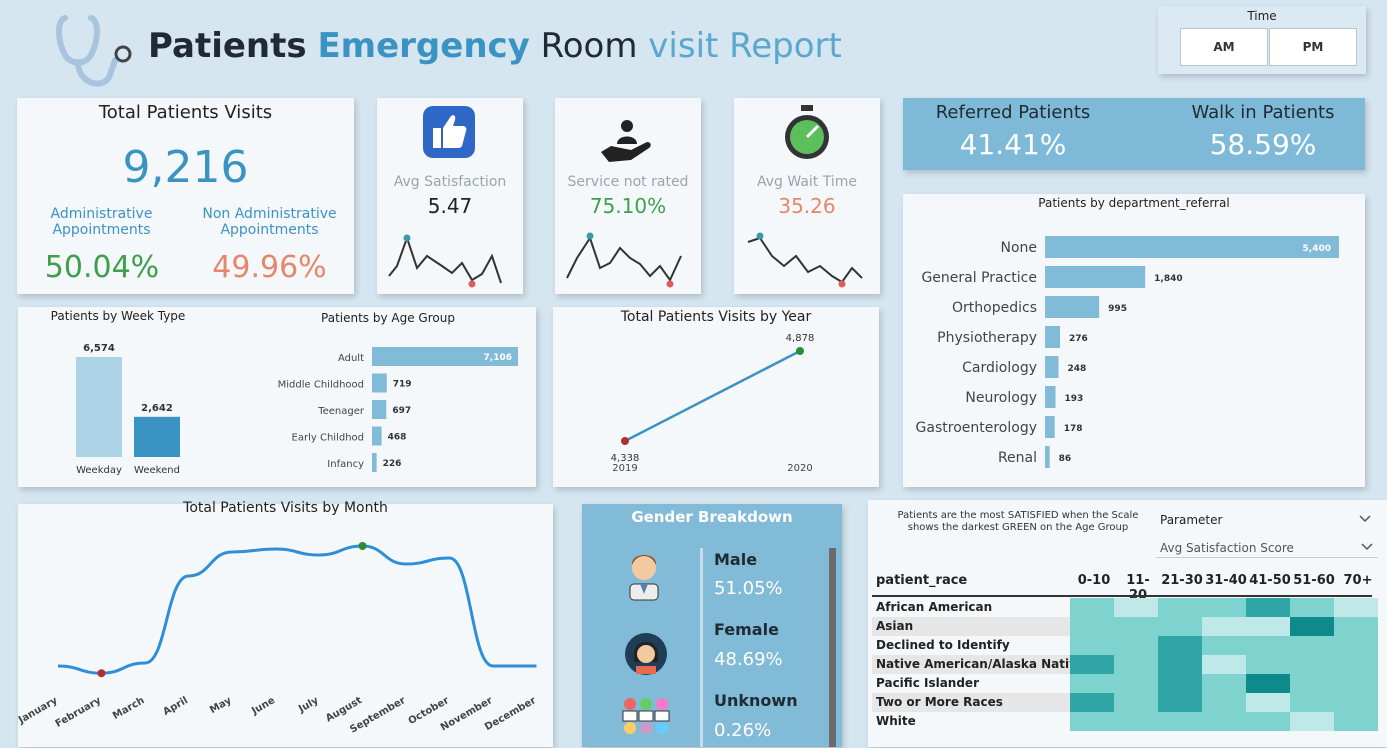 The height and width of the screenshot is (748, 1387). I want to click on month-line, so click(297, 609).